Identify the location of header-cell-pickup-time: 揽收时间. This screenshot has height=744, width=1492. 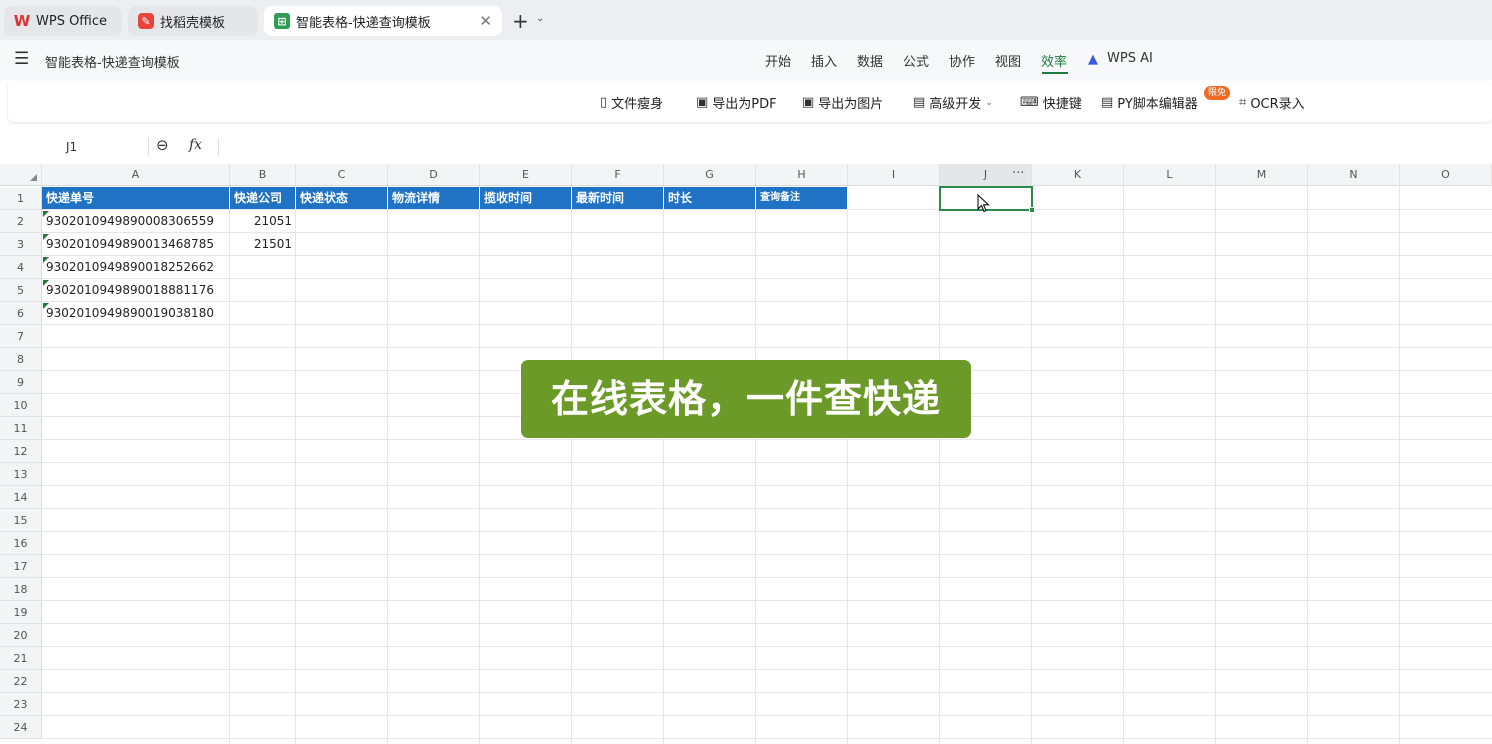
(526, 198).